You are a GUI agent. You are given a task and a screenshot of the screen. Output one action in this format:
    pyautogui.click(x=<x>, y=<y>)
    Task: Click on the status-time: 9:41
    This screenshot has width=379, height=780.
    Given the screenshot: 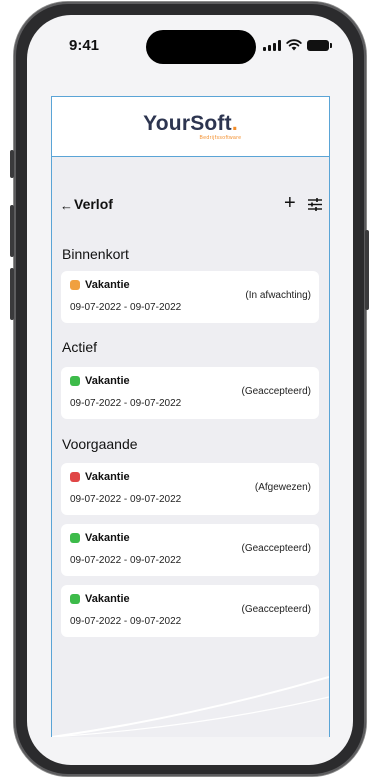 What is the action you would take?
    pyautogui.click(x=84, y=45)
    